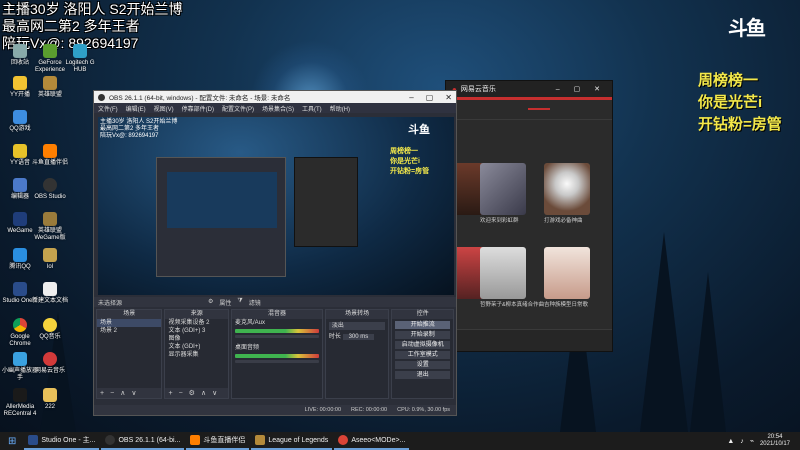 This screenshot has height=450, width=800. I want to click on clock-date: 2021/10/17, so click(774, 444).